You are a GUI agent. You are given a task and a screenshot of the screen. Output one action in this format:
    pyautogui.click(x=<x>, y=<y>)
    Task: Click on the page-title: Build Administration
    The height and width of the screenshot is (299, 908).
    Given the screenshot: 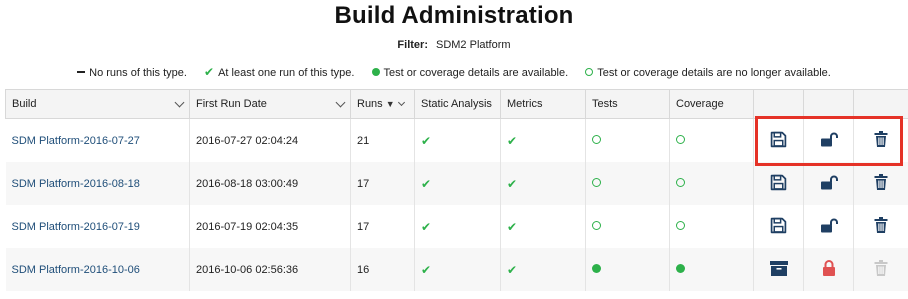 What is the action you would take?
    pyautogui.click(x=454, y=15)
    